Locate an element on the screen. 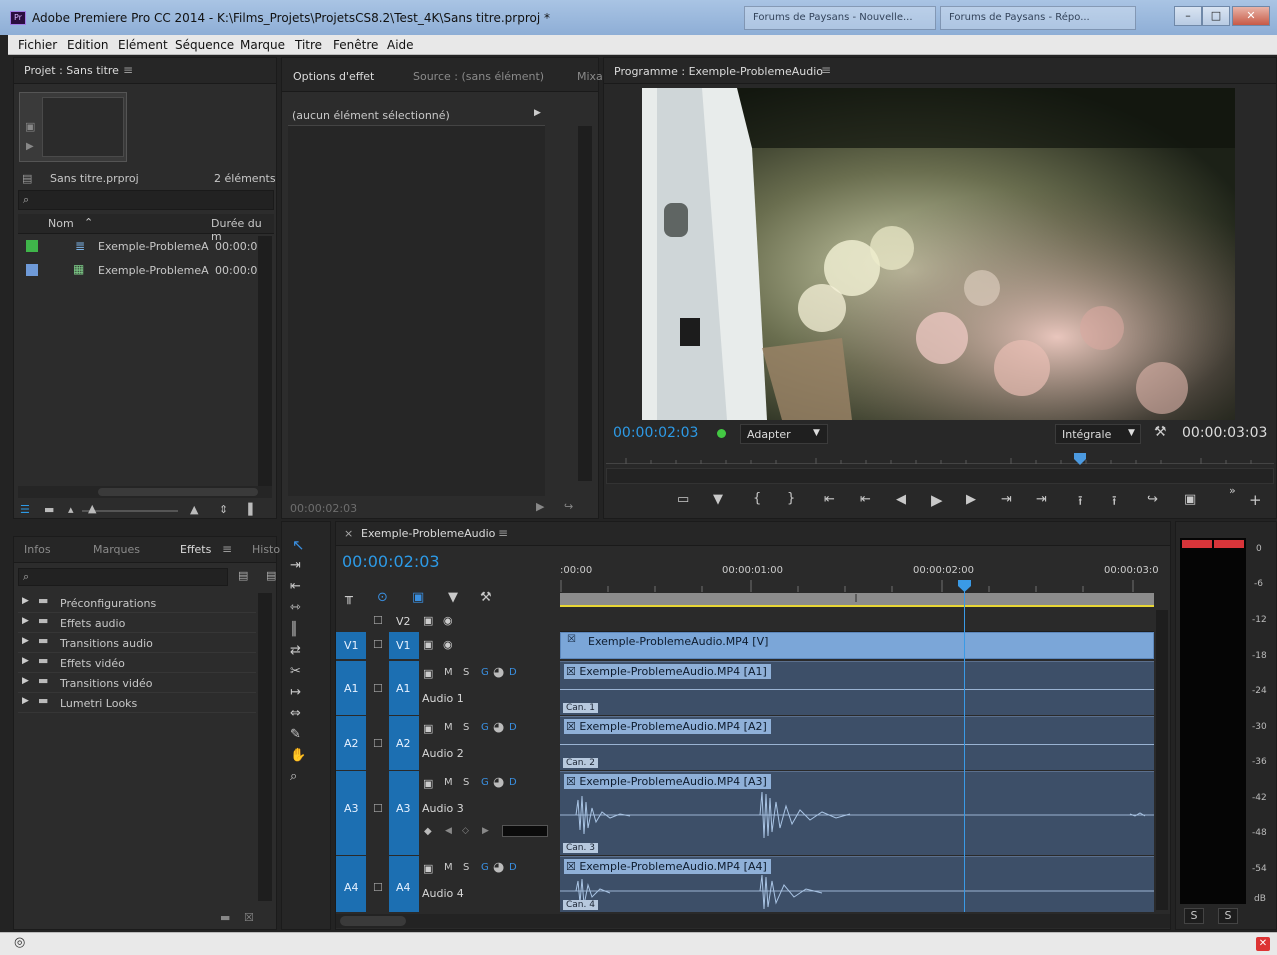 The width and height of the screenshot is (1277, 955). source-patch-a1: A1 is located at coordinates (351, 688).